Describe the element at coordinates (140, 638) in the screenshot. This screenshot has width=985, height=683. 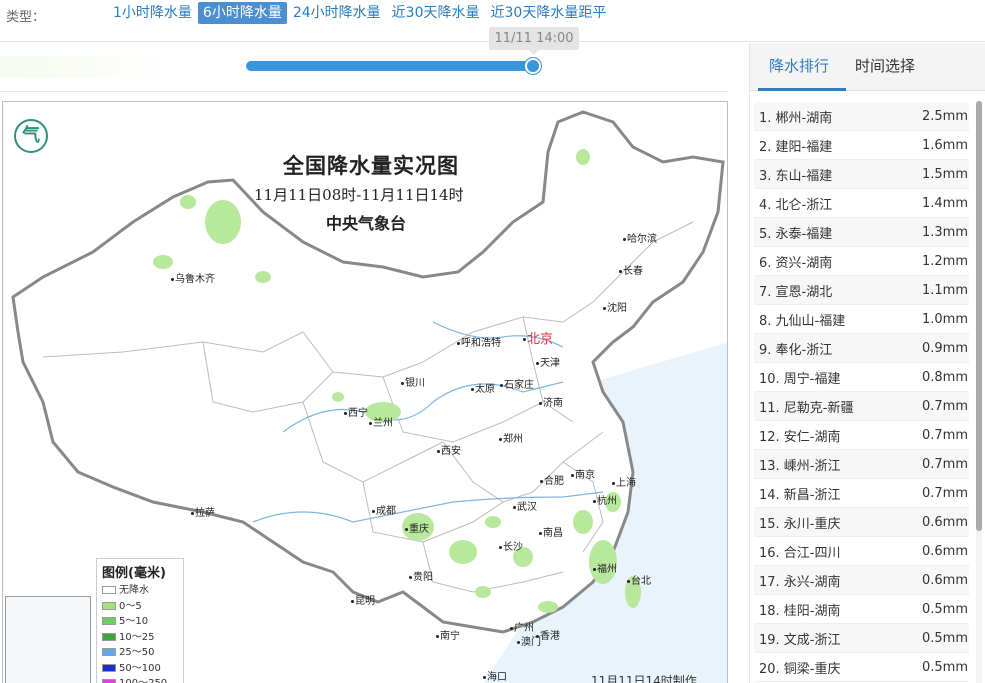
I see `legend-item: 10～25` at that location.